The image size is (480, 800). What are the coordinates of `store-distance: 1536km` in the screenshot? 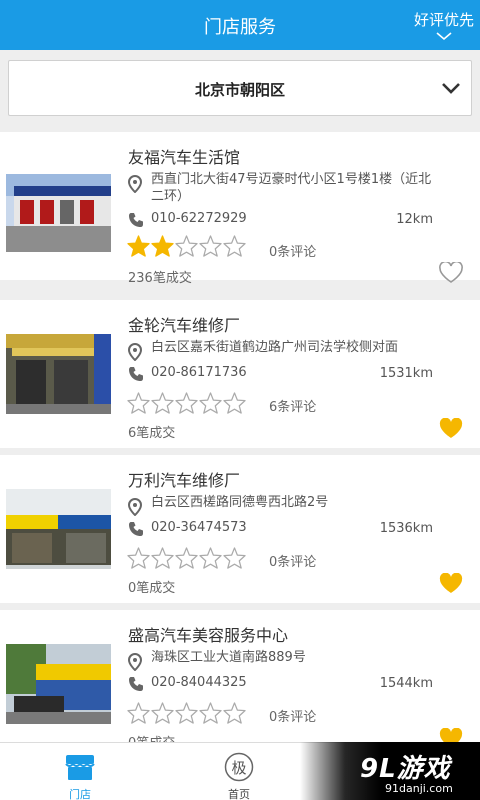 It's located at (406, 528).